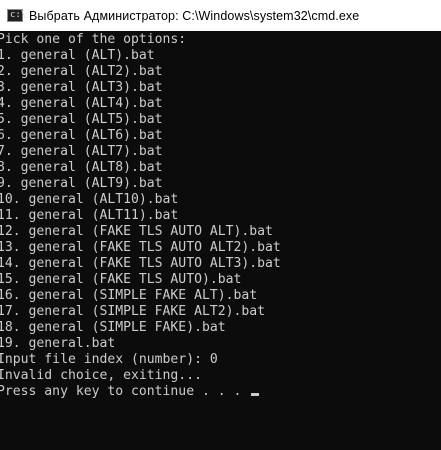 The image size is (441, 450). Describe the element at coordinates (121, 279) in the screenshot. I see `console-line: 15. general (FAKE TLS AUTO).bat` at that location.